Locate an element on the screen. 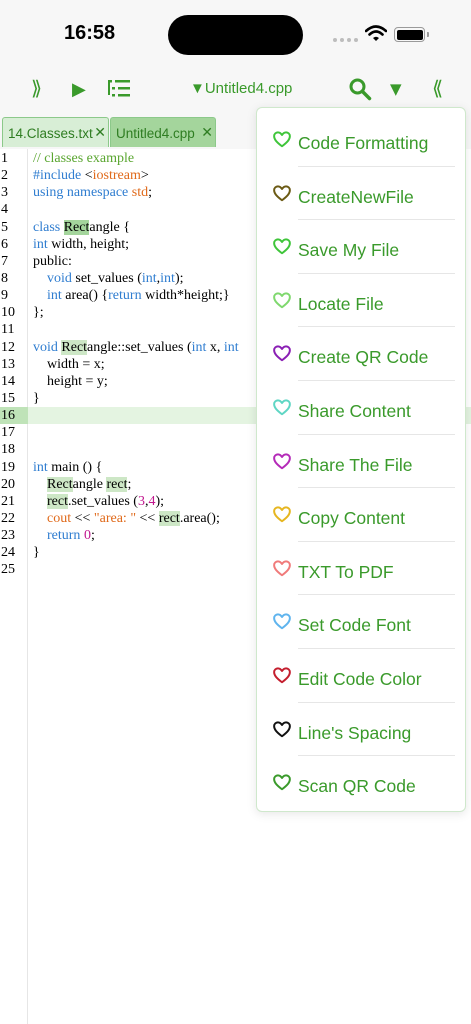  battery-icon is located at coordinates (411, 34).